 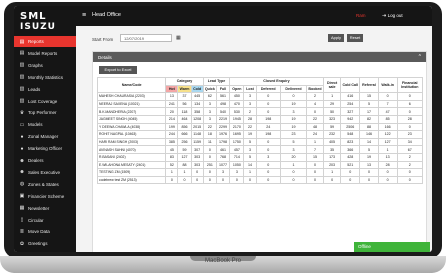 What do you see at coordinates (45, 124) in the screenshot?
I see `sidebar-item-models: ▭ Models` at bounding box center [45, 124].